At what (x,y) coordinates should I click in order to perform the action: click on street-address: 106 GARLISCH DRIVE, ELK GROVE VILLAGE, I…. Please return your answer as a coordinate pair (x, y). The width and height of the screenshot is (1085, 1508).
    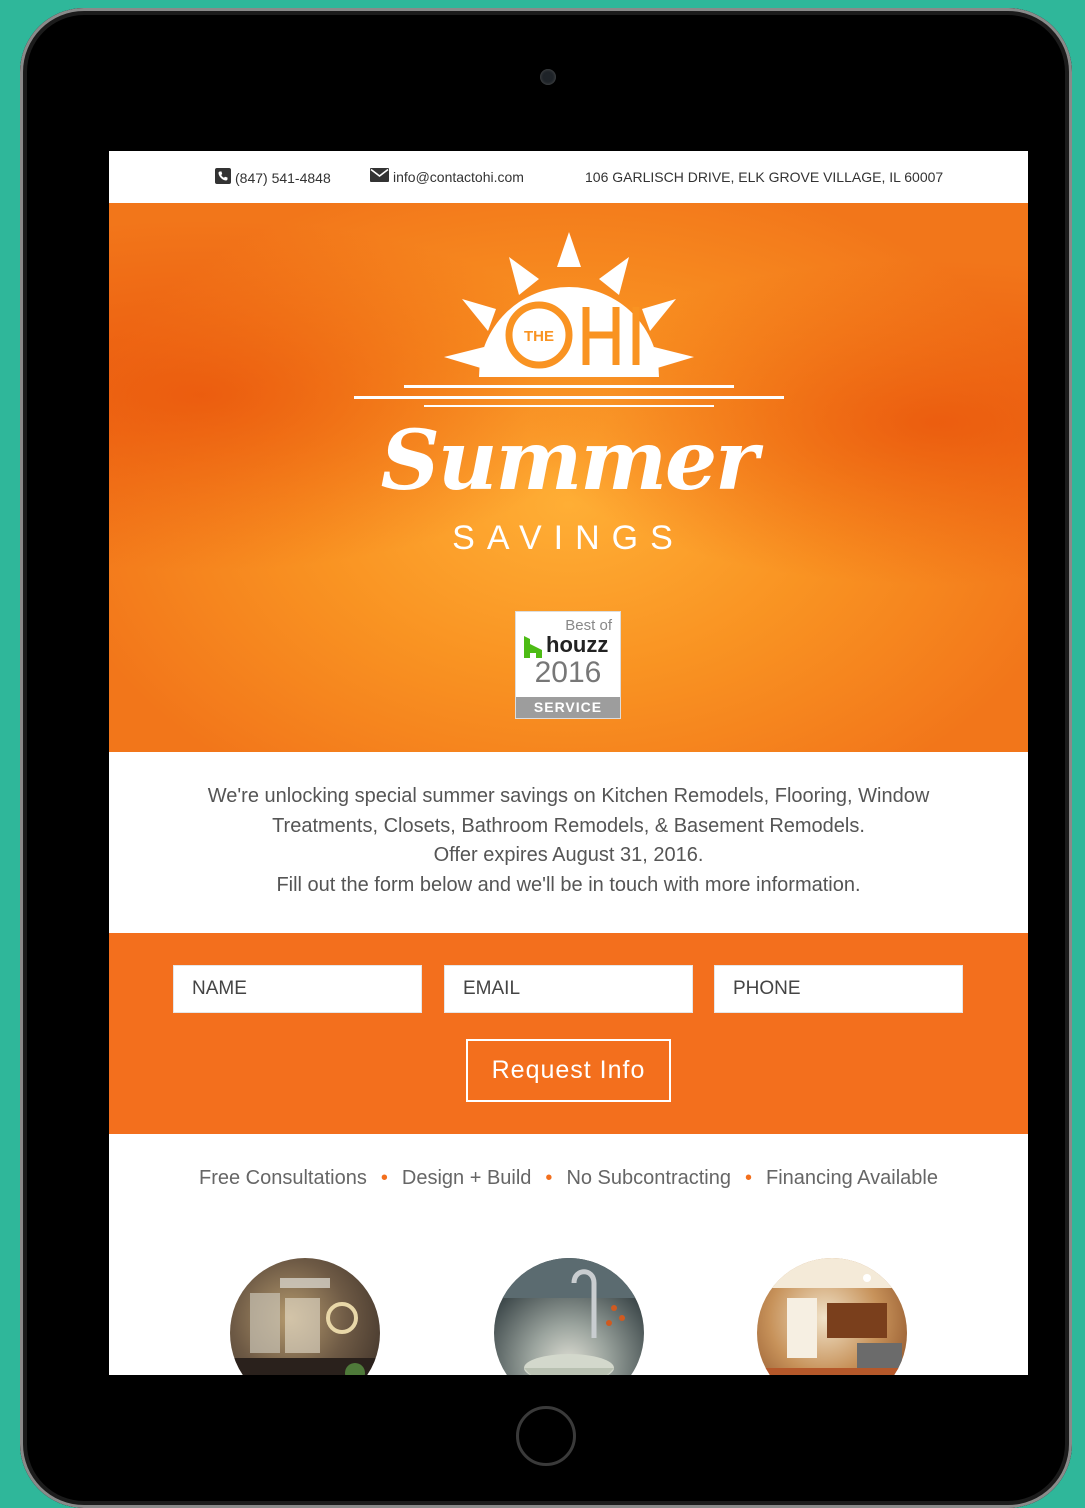
    Looking at the image, I should click on (764, 177).